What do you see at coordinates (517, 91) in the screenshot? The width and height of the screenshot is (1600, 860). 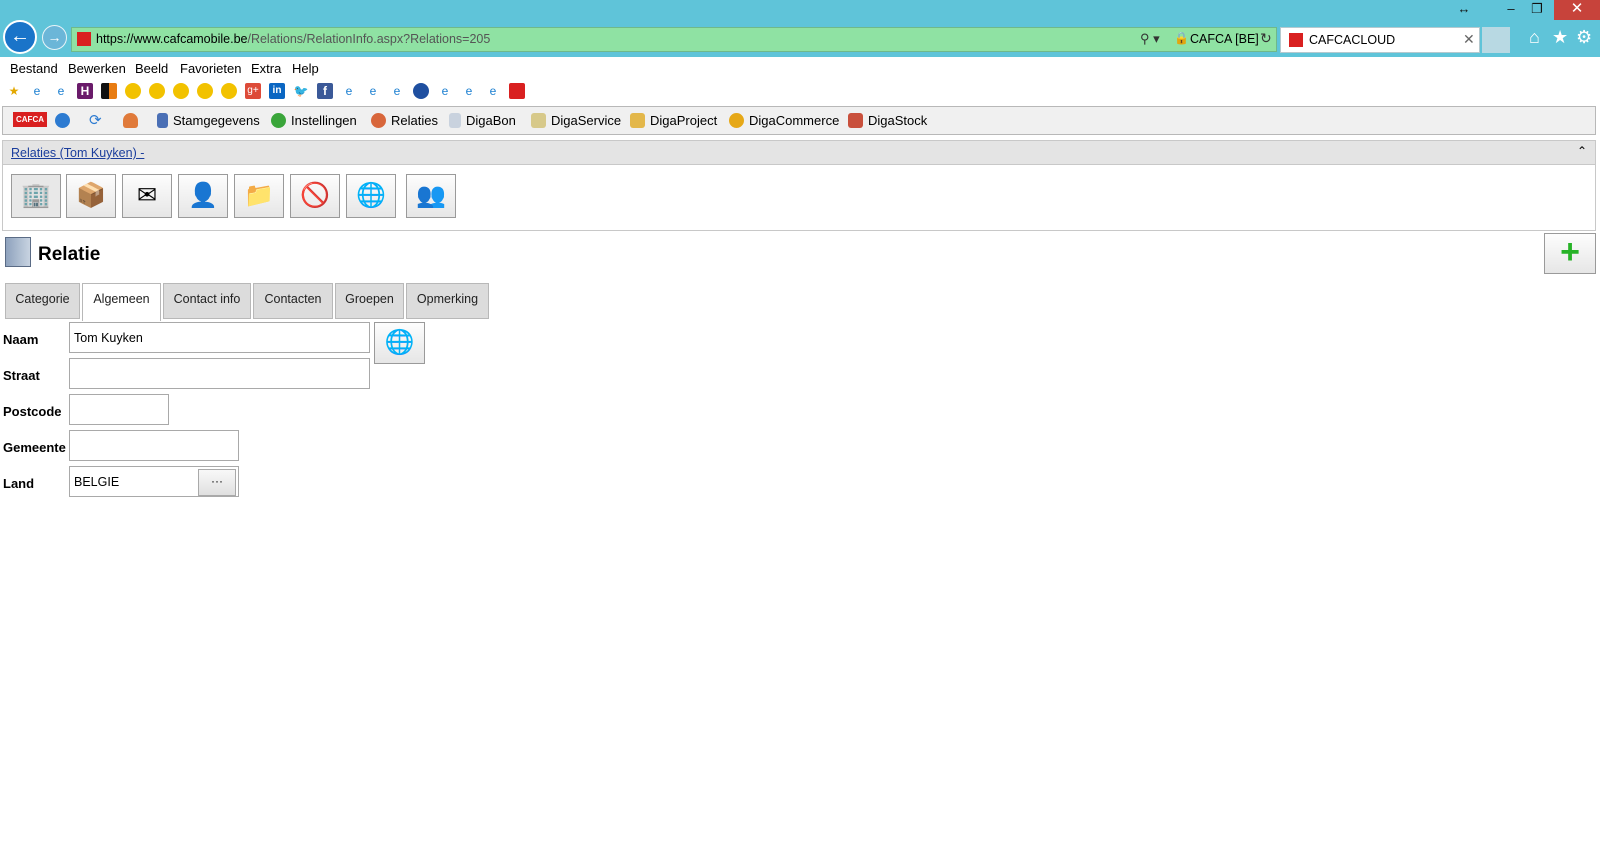 I see `cafca-link-icon` at bounding box center [517, 91].